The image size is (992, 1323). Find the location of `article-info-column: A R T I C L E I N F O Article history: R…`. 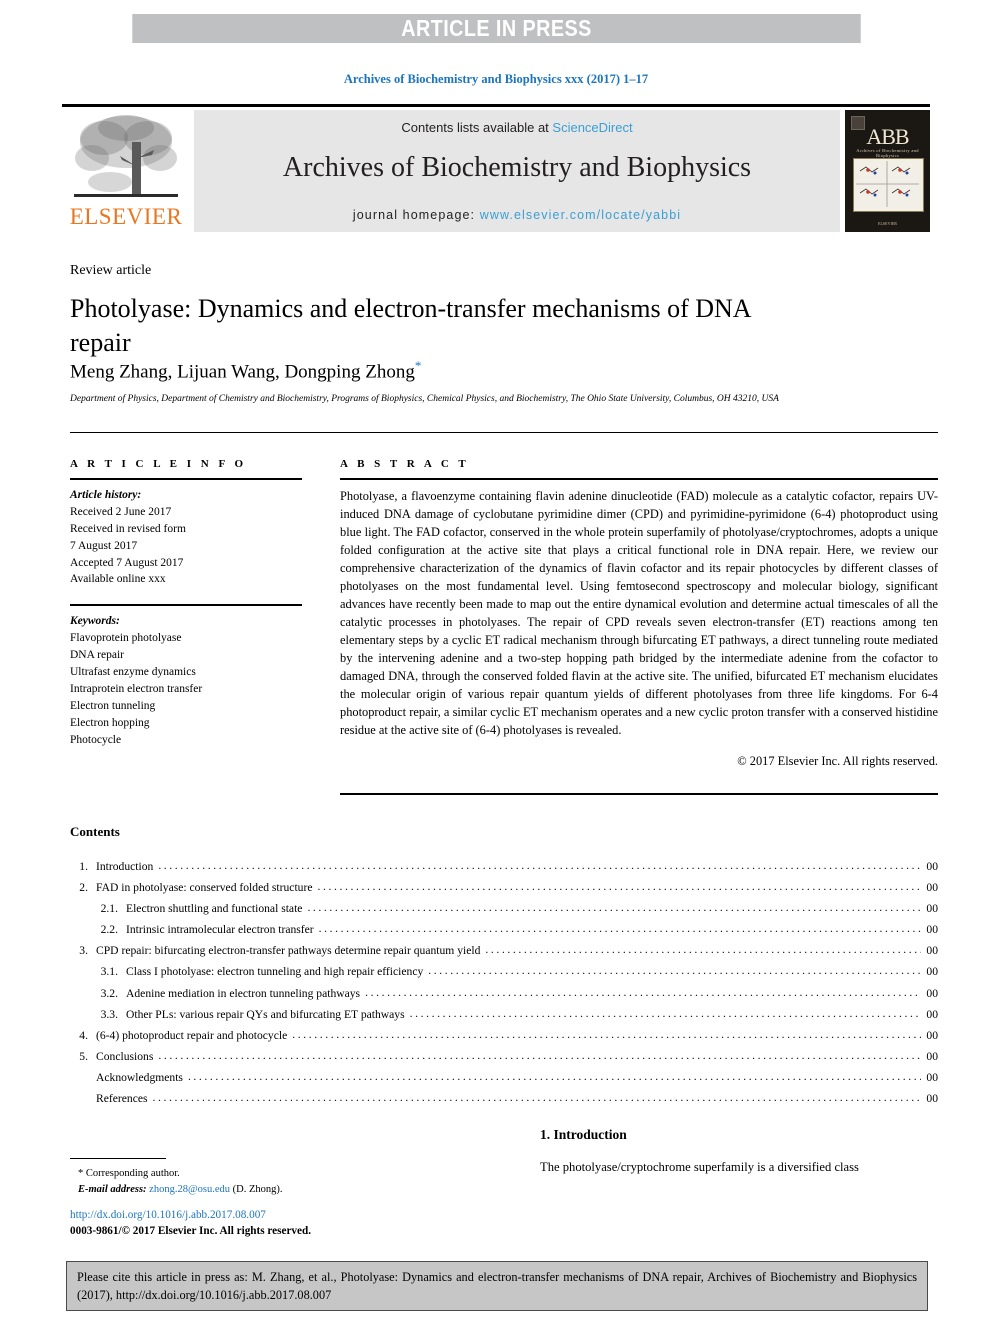

article-info-column: A R T I C L E I N F O Article history: R… is located at coordinates (186, 603).